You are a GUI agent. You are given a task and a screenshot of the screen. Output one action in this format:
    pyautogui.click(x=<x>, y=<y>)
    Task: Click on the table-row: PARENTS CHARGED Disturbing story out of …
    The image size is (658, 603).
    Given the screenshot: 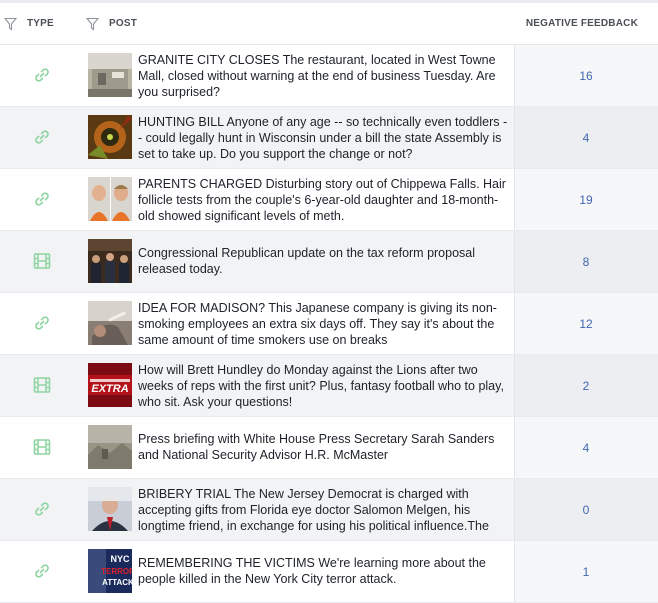 What is the action you would take?
    pyautogui.click(x=329, y=200)
    